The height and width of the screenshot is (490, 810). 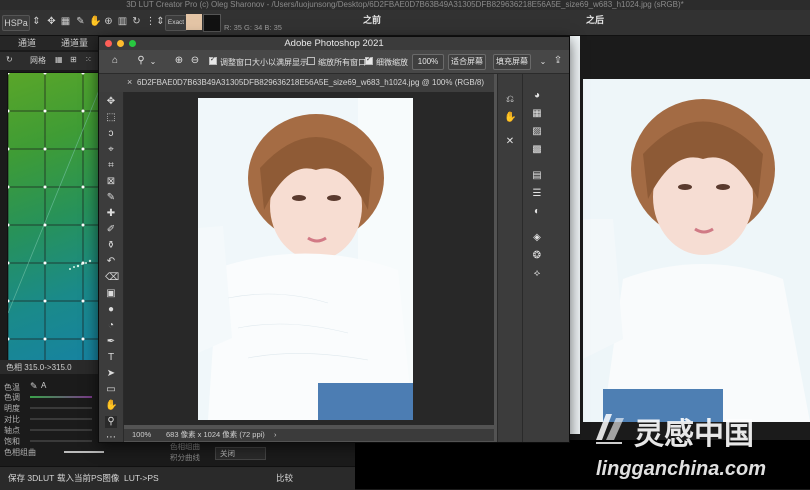 What do you see at coordinates (275, 435) in the screenshot?
I see `status-arrow-icon: ›` at bounding box center [275, 435].